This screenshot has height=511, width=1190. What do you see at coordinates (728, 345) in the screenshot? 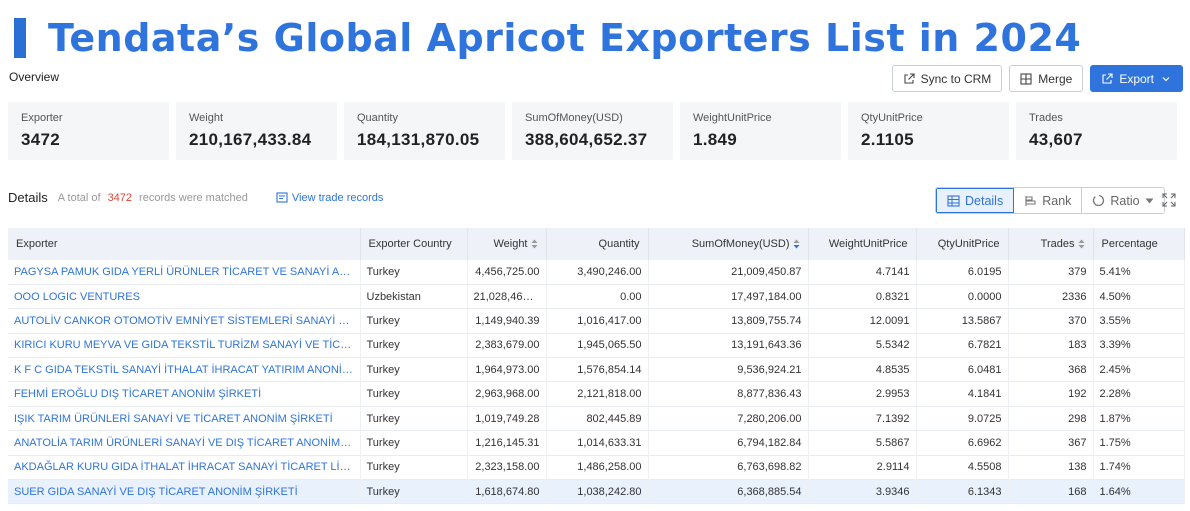
I see `sum-cell: 13,191,643.36` at bounding box center [728, 345].